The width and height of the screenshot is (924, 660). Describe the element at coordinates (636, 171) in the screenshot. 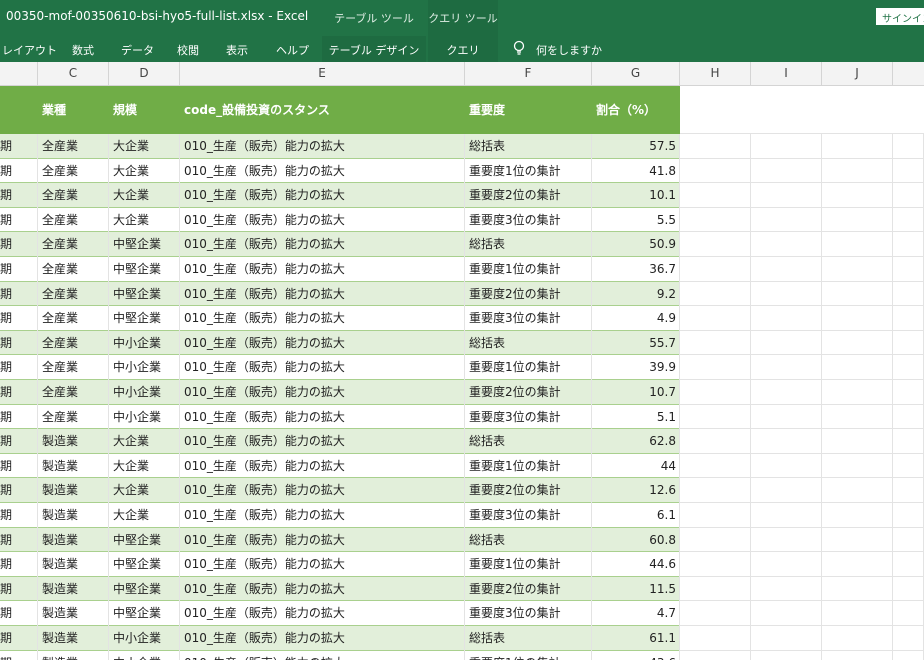

I see `cell-ratio: 41.8` at that location.